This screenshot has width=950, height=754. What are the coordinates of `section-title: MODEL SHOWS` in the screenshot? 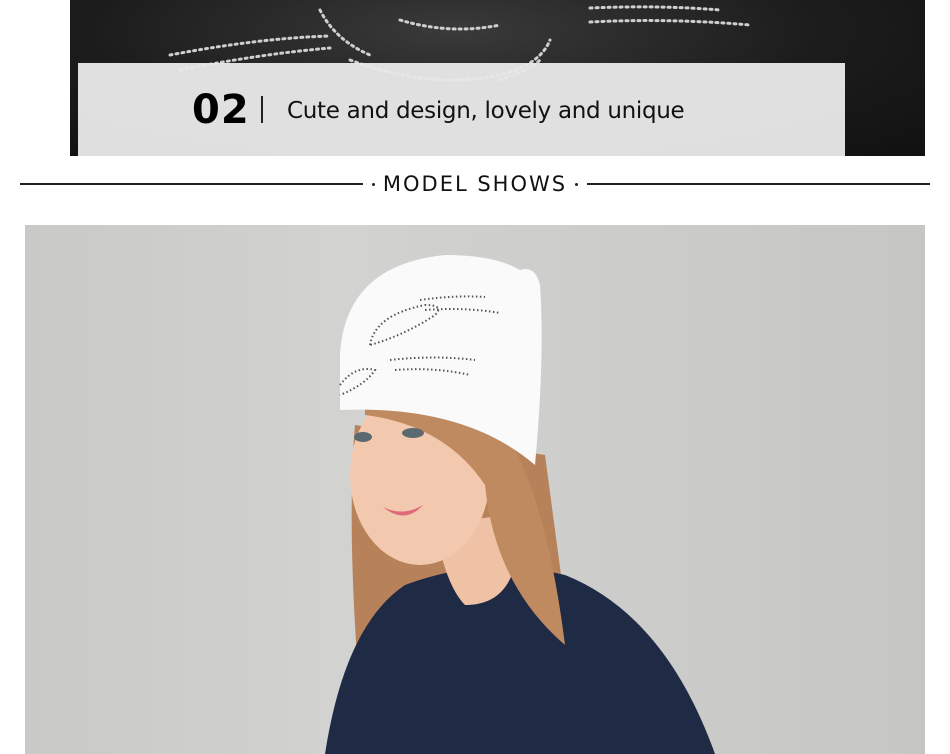 It's located at (475, 184).